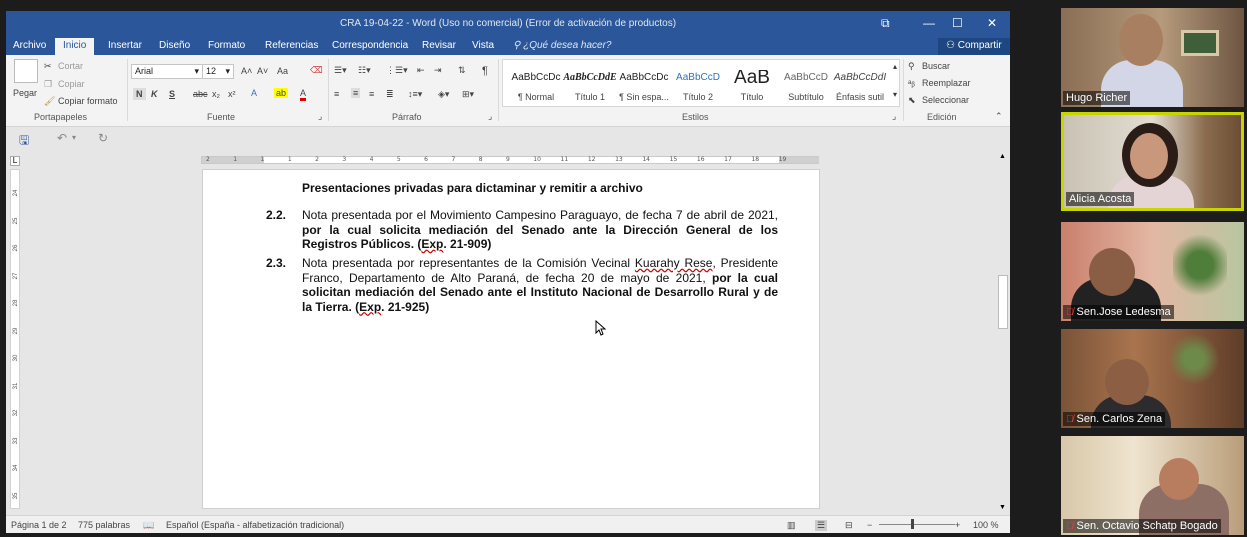 Image resolution: width=1247 pixels, height=537 pixels. Describe the element at coordinates (468, 94) in the screenshot. I see `borders-icon: ⊞▾` at that location.